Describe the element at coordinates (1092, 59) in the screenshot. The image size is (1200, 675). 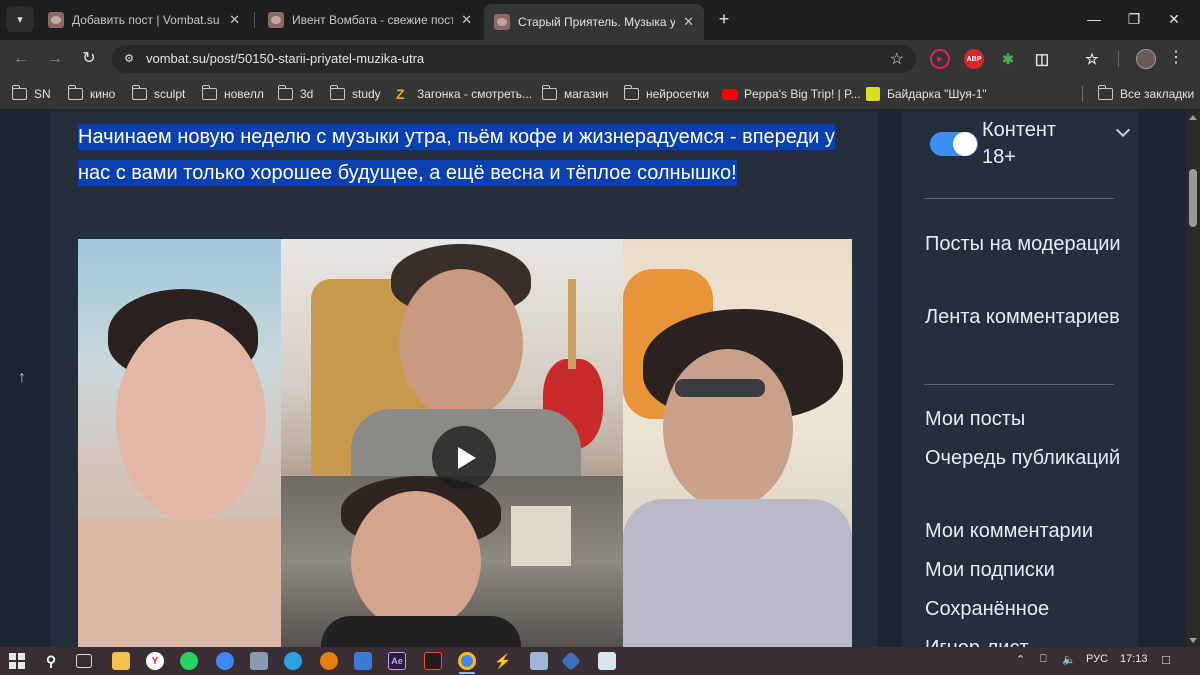
I see `bookmarks-manager-icon: ☆` at that location.